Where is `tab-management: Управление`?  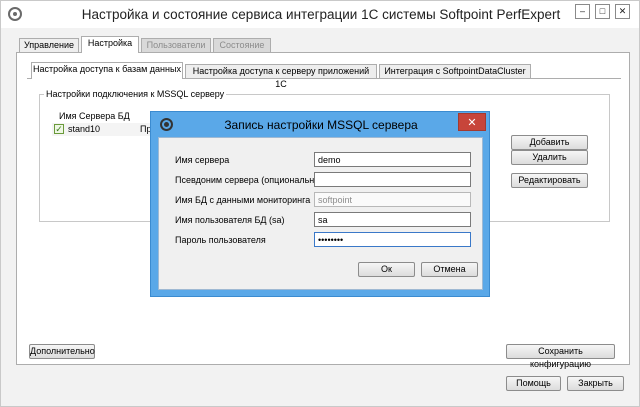 tab-management: Управление is located at coordinates (49, 45).